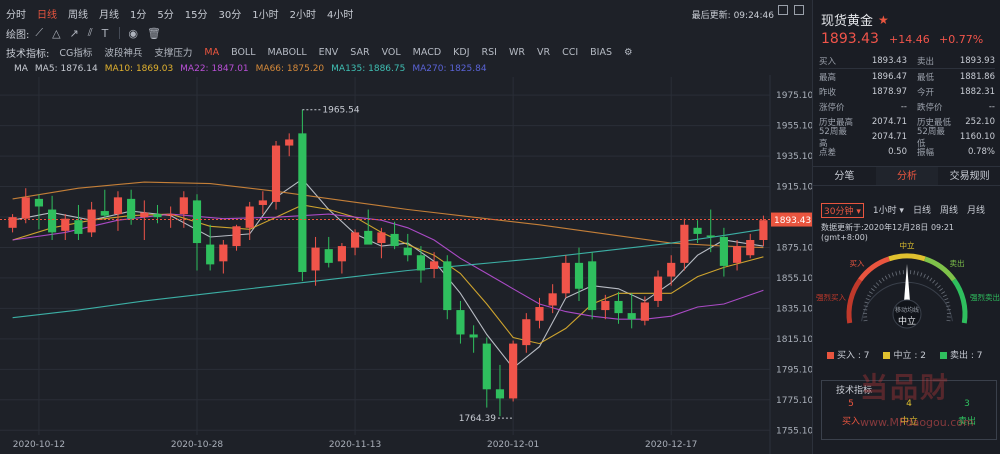  Describe the element at coordinates (961, 39) in the screenshot. I see `price-change-percent: +0.77%` at that location.